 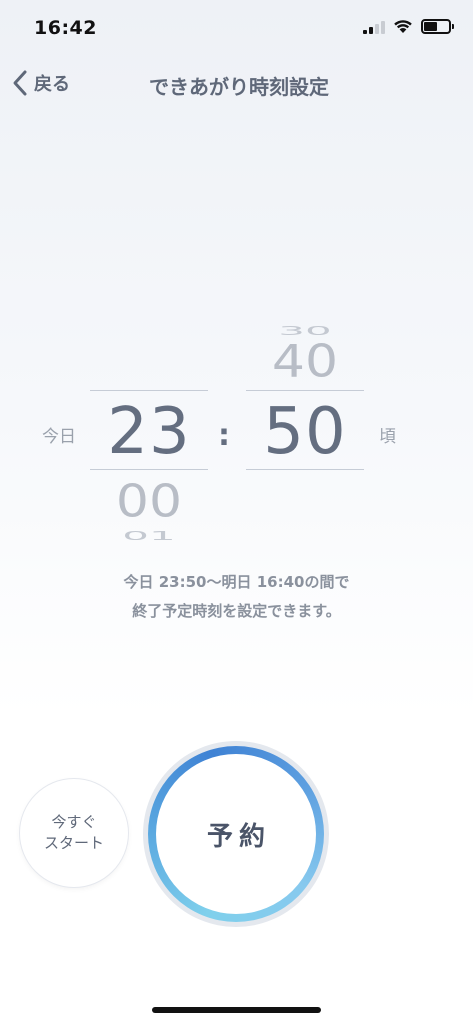 What do you see at coordinates (239, 87) in the screenshot?
I see `page-title: できあがり時刻設定` at bounding box center [239, 87].